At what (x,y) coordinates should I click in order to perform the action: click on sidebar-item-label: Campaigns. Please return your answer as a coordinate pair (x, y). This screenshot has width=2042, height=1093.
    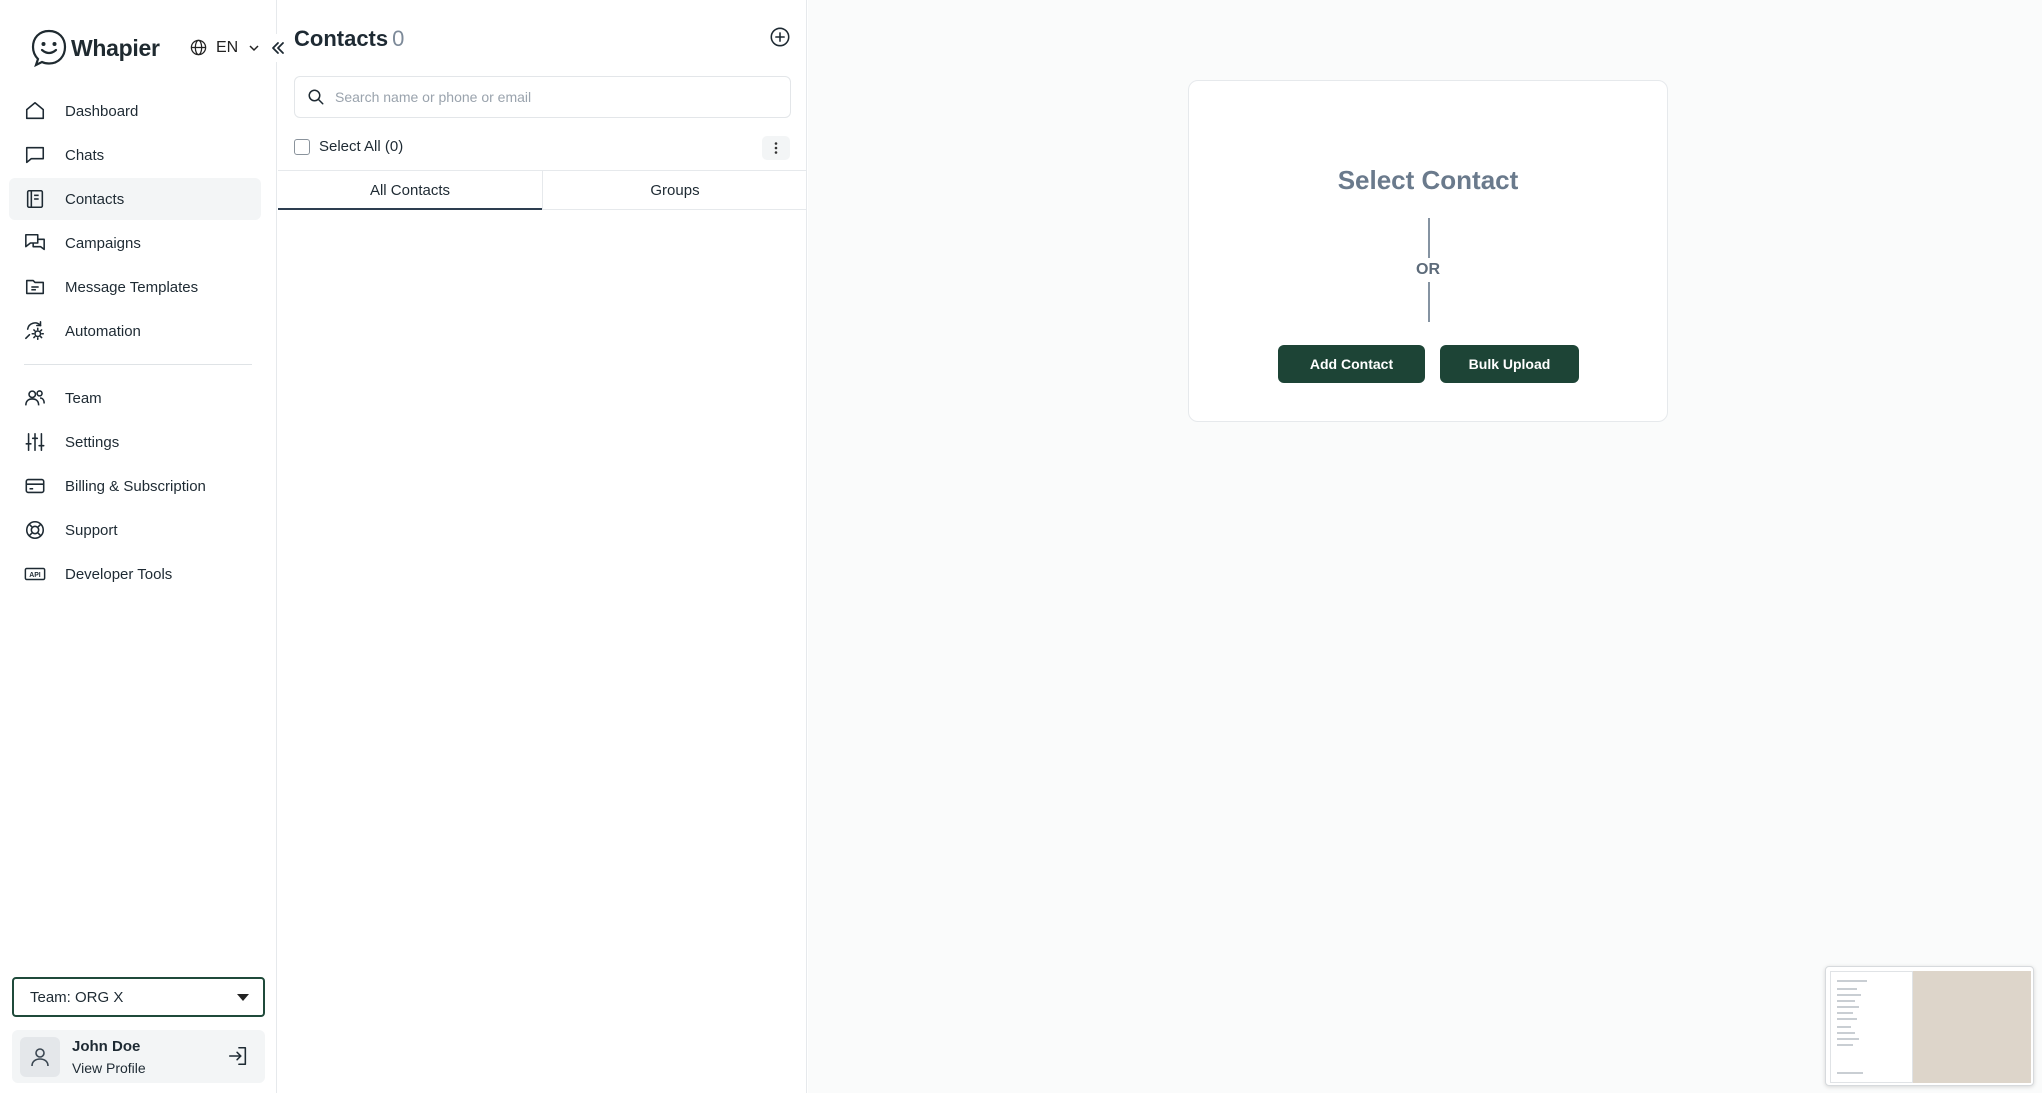
    Looking at the image, I should click on (103, 243).